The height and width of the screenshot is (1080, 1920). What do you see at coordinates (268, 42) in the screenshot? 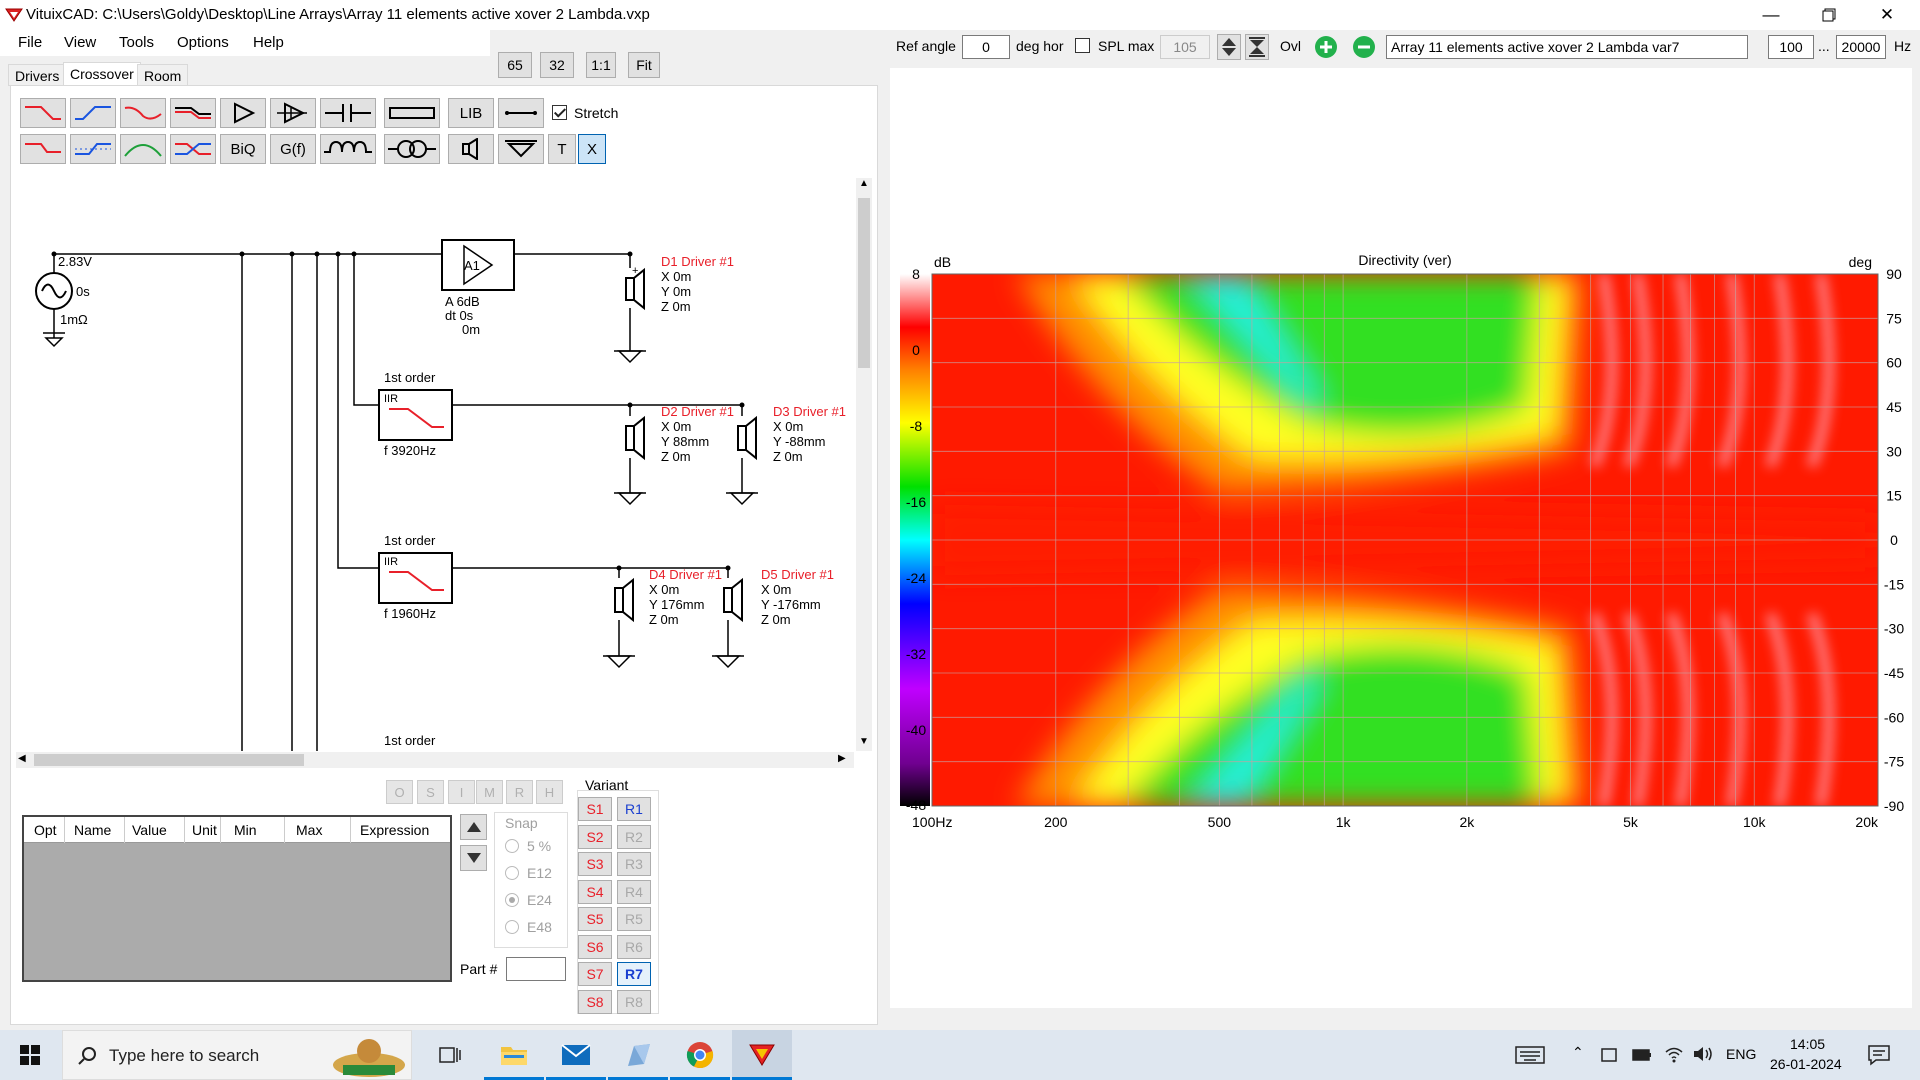
I see `menu-help: Help` at bounding box center [268, 42].